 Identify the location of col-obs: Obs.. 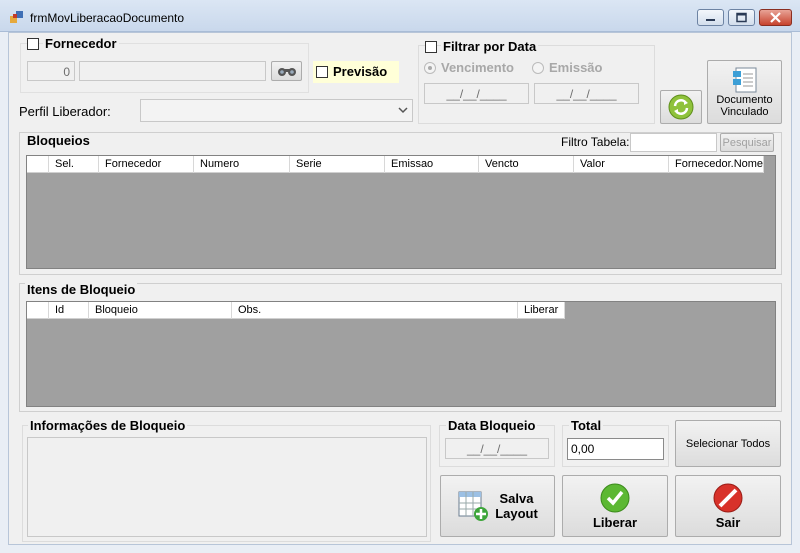
(375, 310).